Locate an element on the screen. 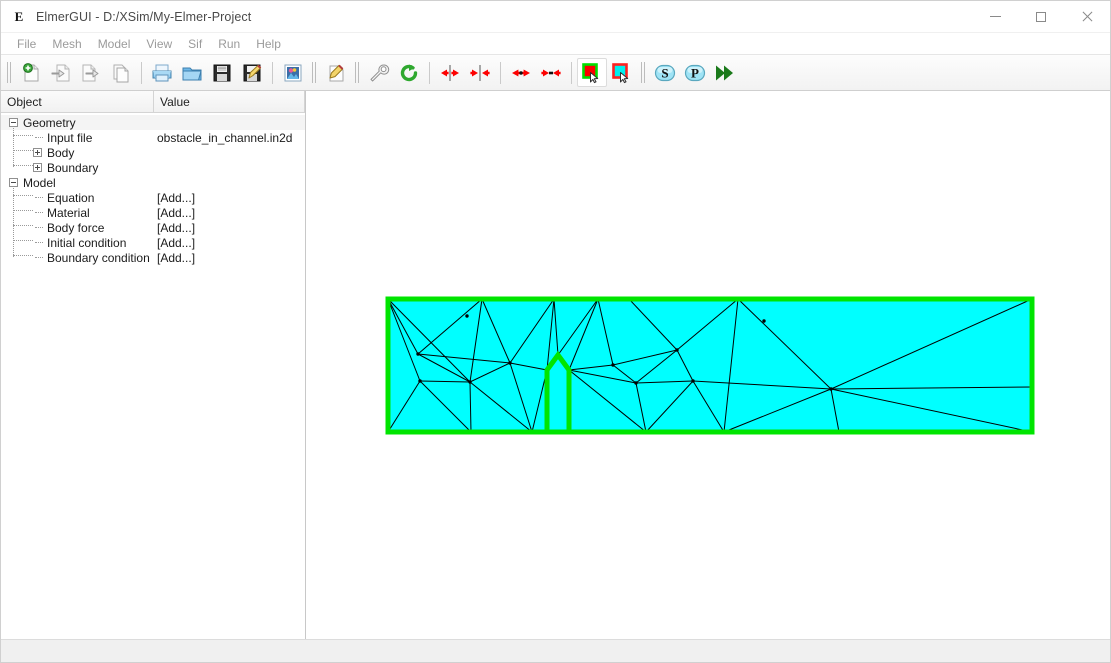  tree-row-label: Equation is located at coordinates (71, 197).